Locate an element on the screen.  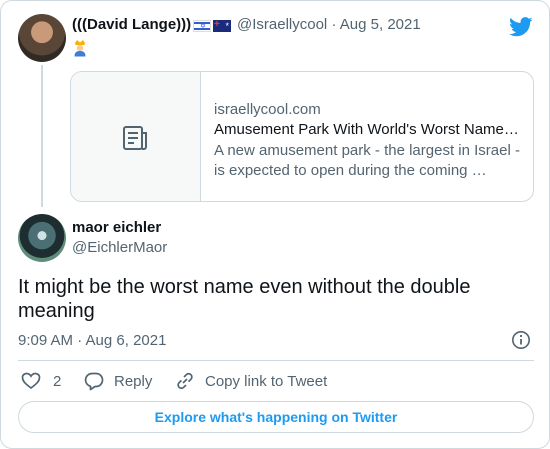
link-thumbnail is located at coordinates (136, 136).